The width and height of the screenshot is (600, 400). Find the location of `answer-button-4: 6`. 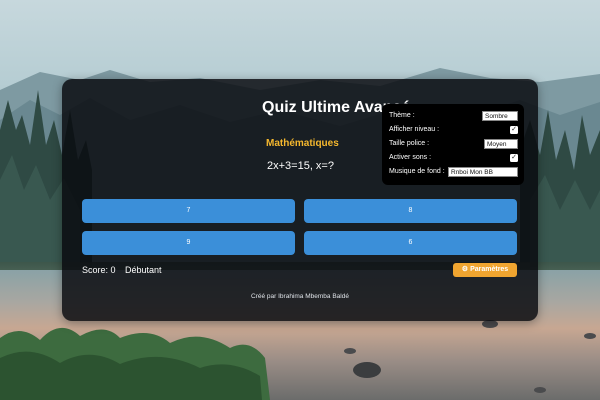

answer-button-4: 6 is located at coordinates (410, 243).